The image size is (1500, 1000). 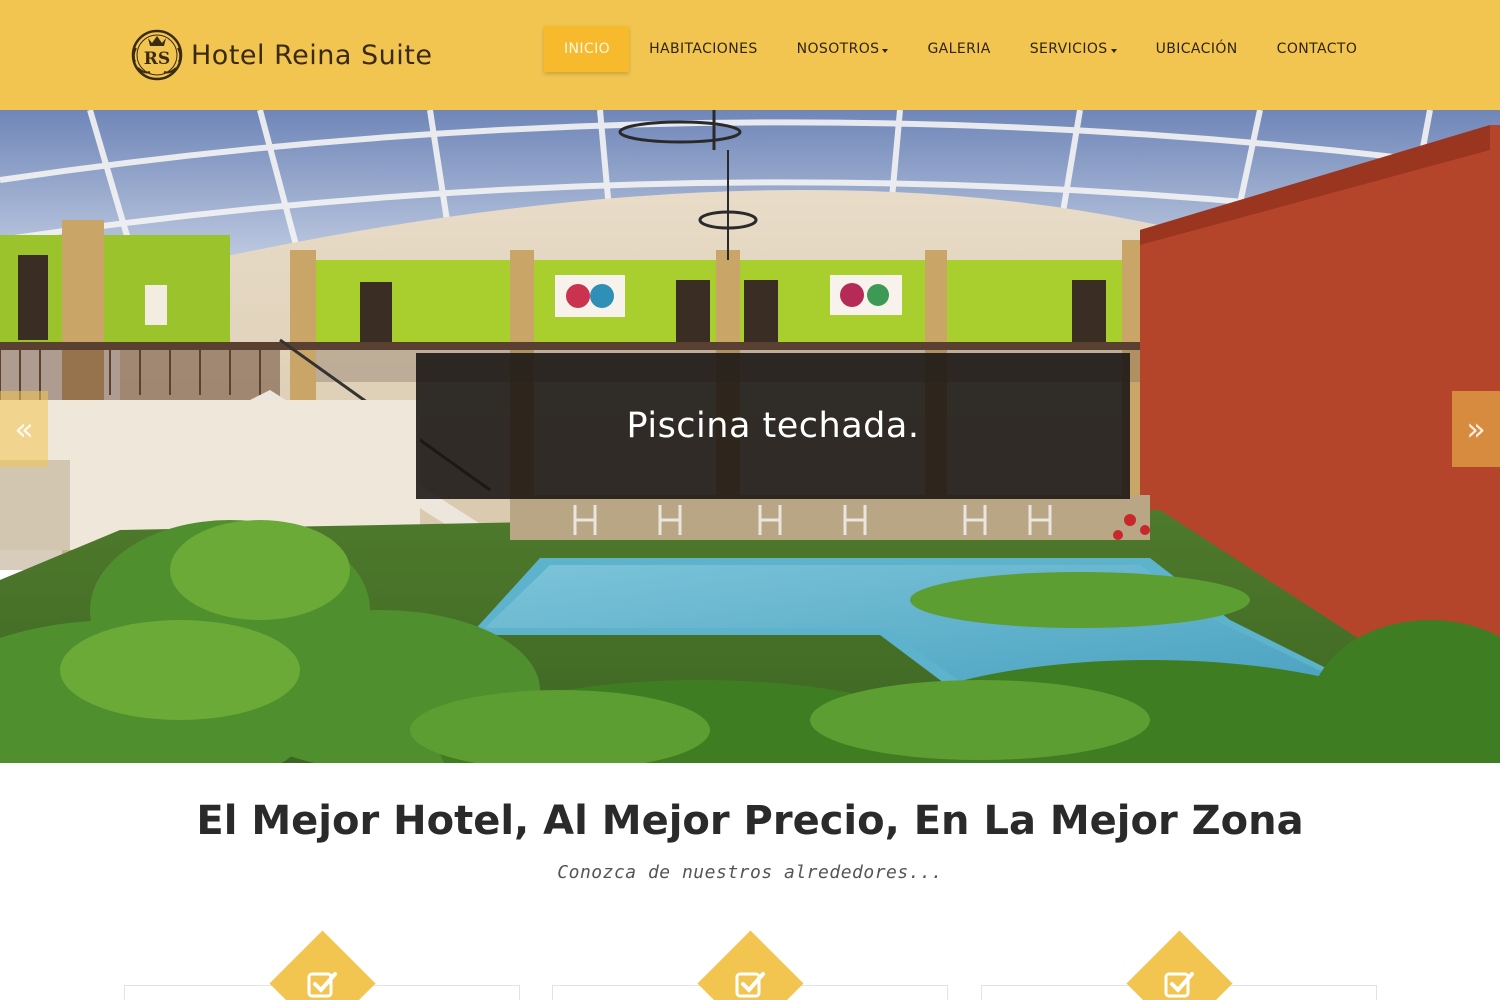 I want to click on nav-label: INICIO, so click(x=587, y=49).